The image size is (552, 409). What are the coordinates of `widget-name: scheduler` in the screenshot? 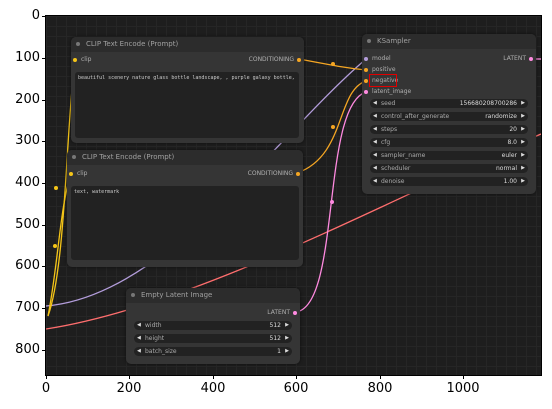 It's located at (396, 168).